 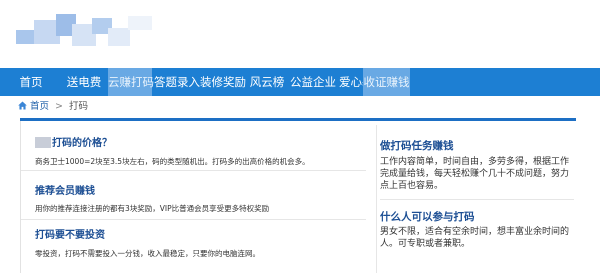 I want to click on info-divider, so click(x=477, y=199).